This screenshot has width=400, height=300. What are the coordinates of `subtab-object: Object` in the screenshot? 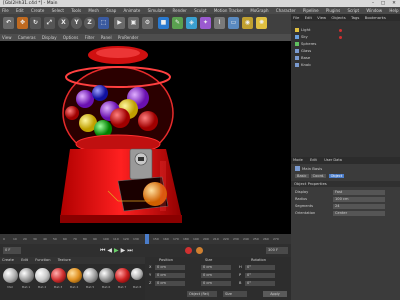 It's located at (336, 176).